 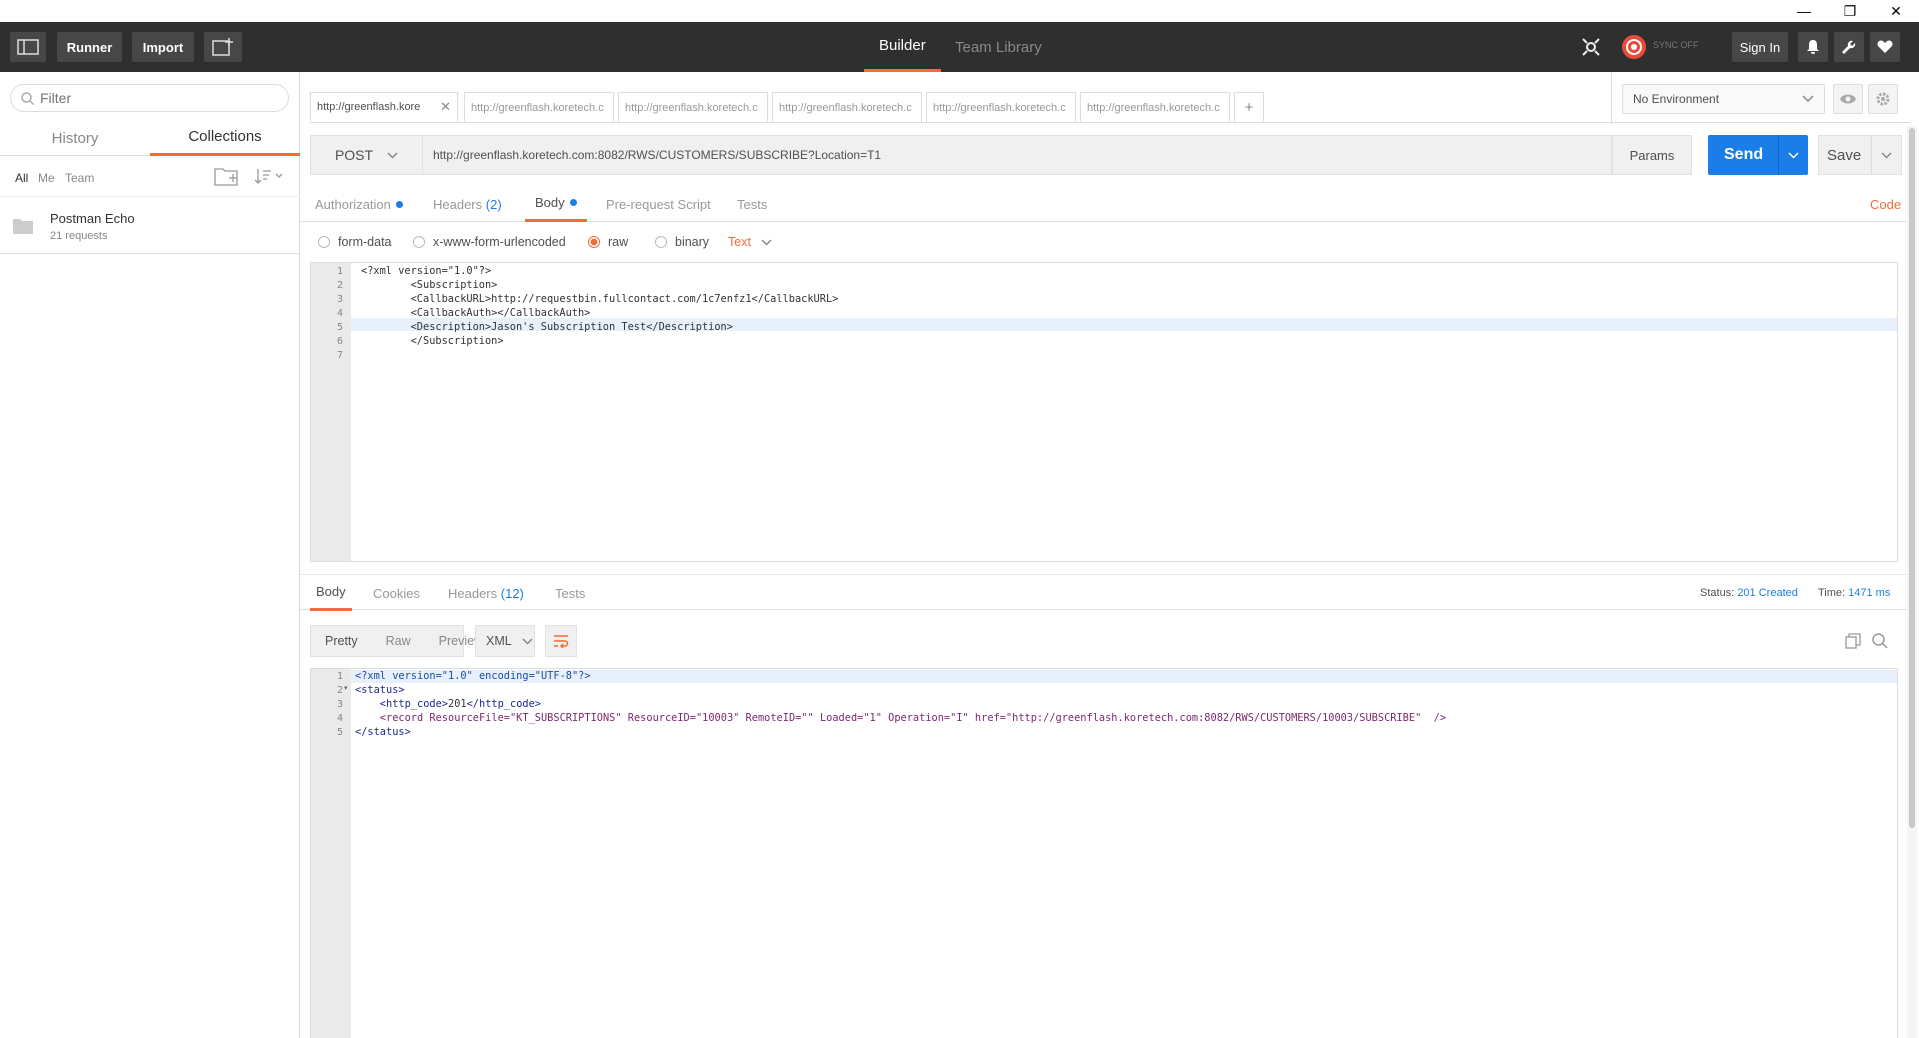 I want to click on content-type-select: Text, so click(x=750, y=242).